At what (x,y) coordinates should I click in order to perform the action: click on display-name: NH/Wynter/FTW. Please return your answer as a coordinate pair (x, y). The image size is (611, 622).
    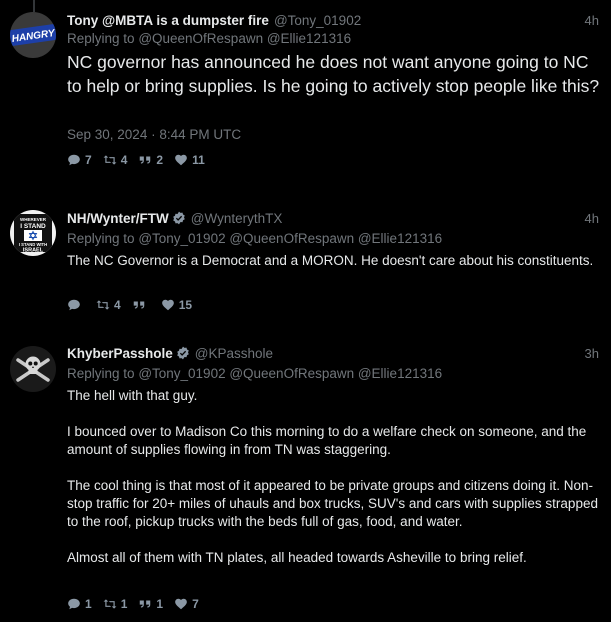
    Looking at the image, I should click on (118, 218).